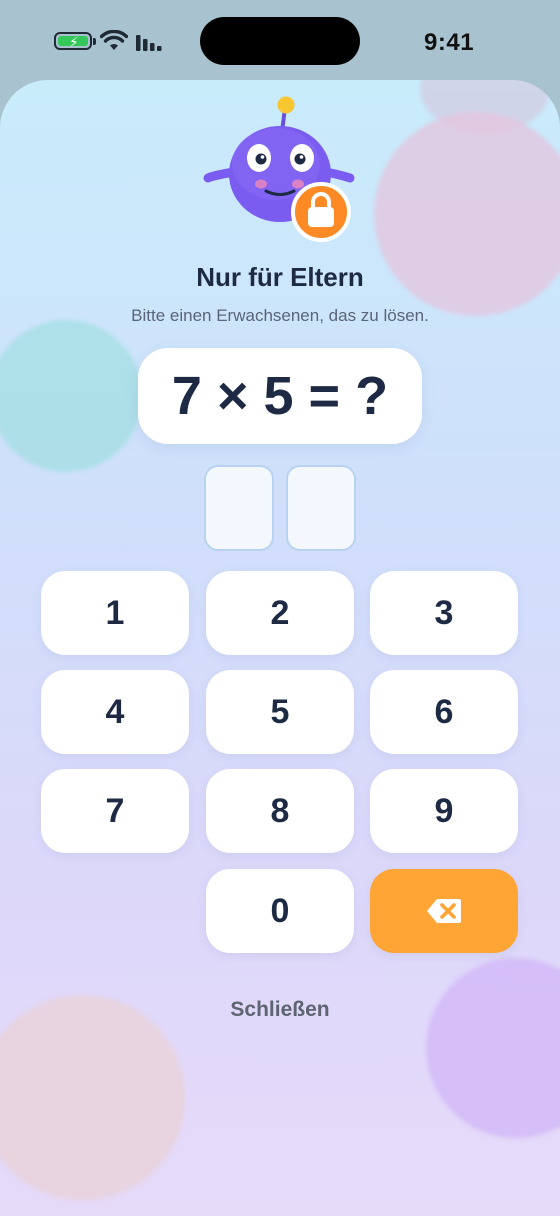  What do you see at coordinates (280, 911) in the screenshot?
I see `keypad-button-0: 0` at bounding box center [280, 911].